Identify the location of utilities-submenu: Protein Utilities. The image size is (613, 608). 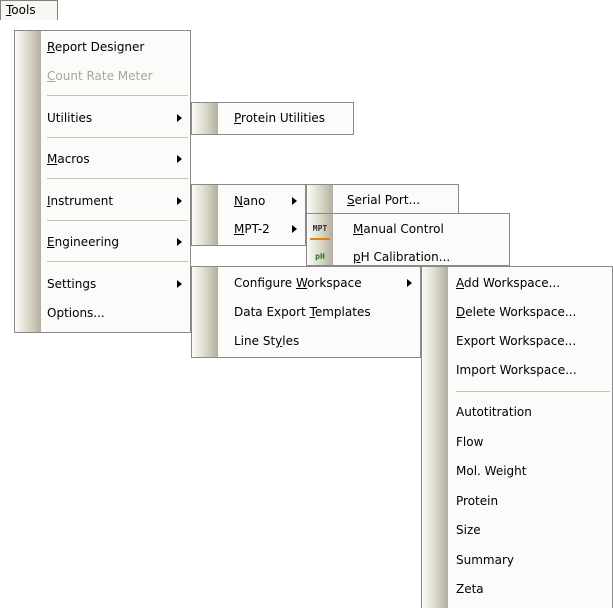
(272, 118).